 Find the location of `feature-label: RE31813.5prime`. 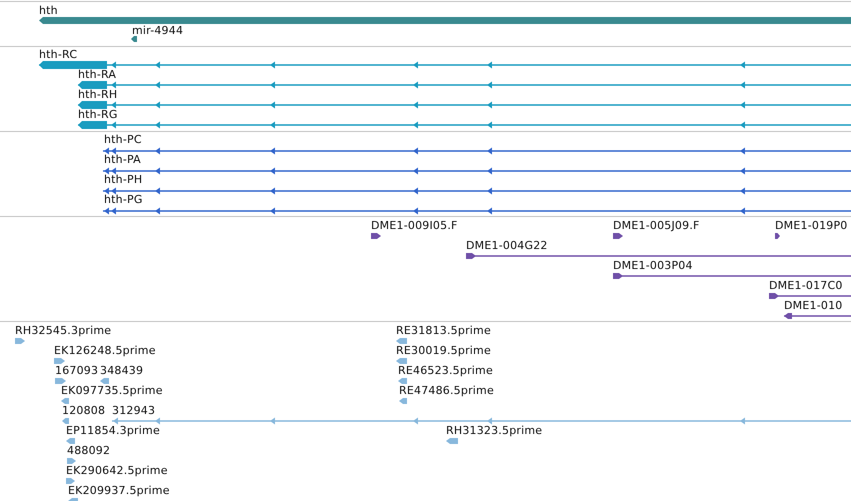

feature-label: RE31813.5prime is located at coordinates (443, 330).